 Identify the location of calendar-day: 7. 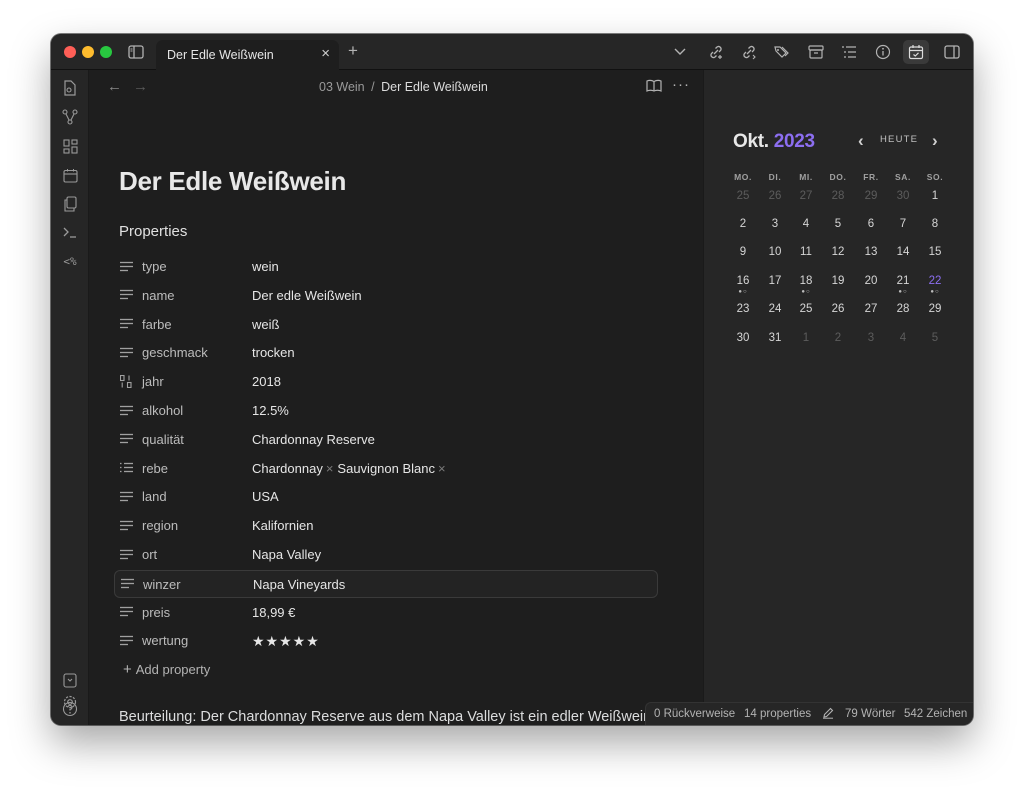
(903, 224).